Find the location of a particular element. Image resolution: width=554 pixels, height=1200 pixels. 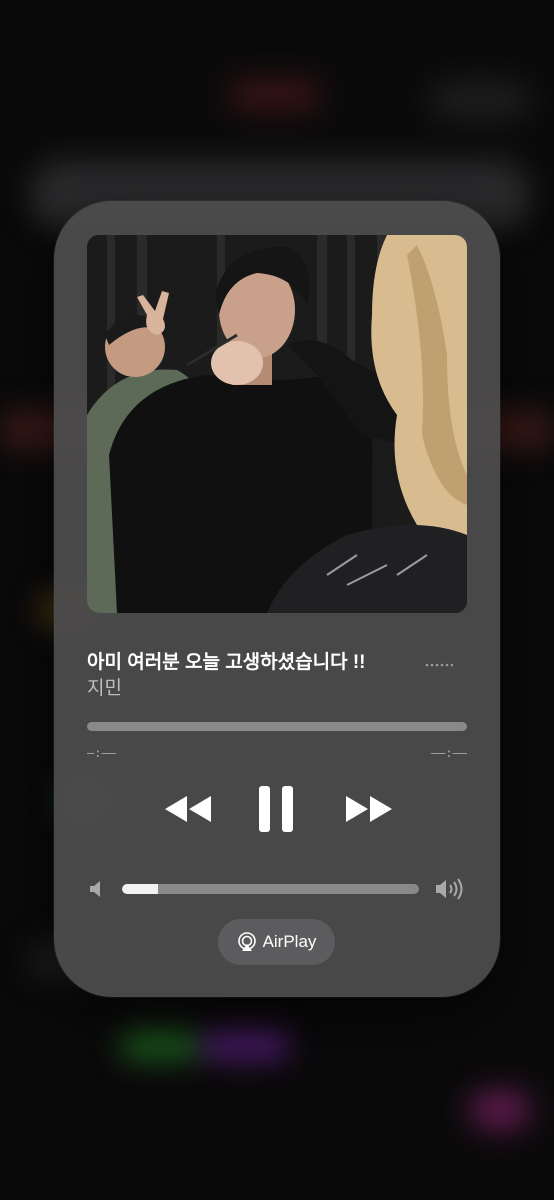

airplay-label: AirPlay is located at coordinates (289, 941).